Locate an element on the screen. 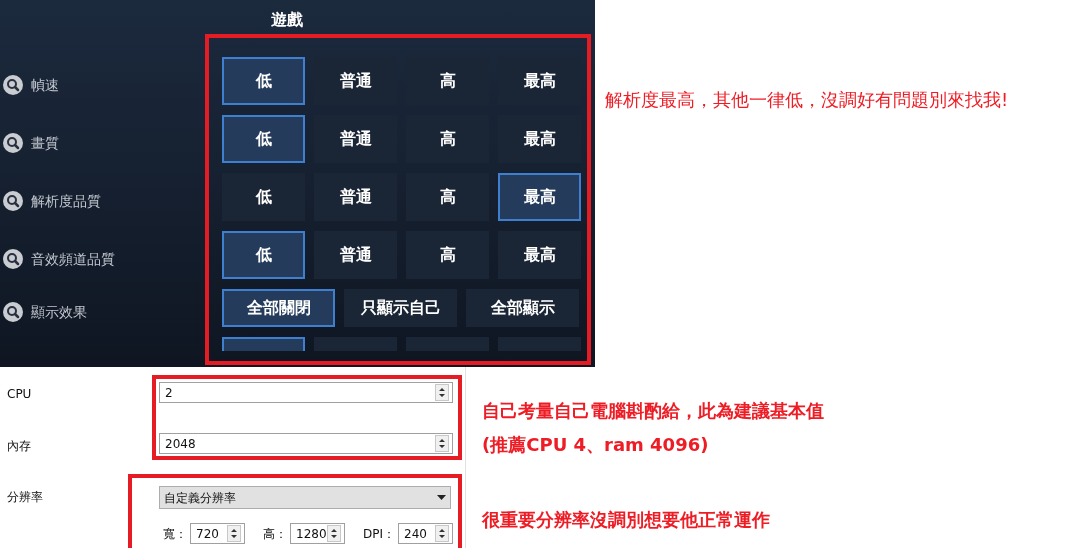 This screenshot has width=1075, height=548. number-field: 1280 is located at coordinates (317, 533).